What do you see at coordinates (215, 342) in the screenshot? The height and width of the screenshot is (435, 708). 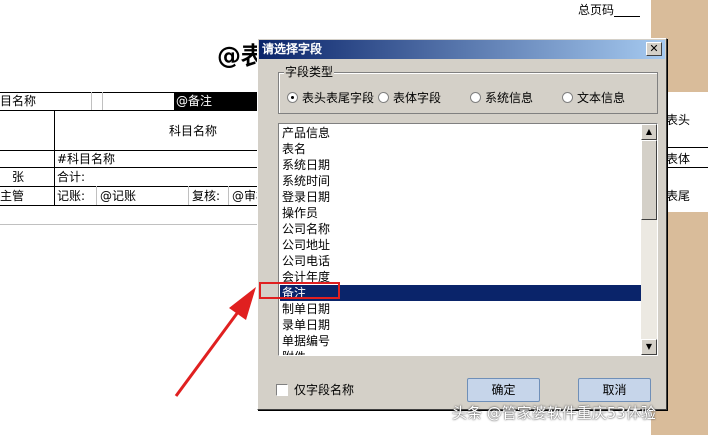 I see `annotation-arrow-icon` at bounding box center [215, 342].